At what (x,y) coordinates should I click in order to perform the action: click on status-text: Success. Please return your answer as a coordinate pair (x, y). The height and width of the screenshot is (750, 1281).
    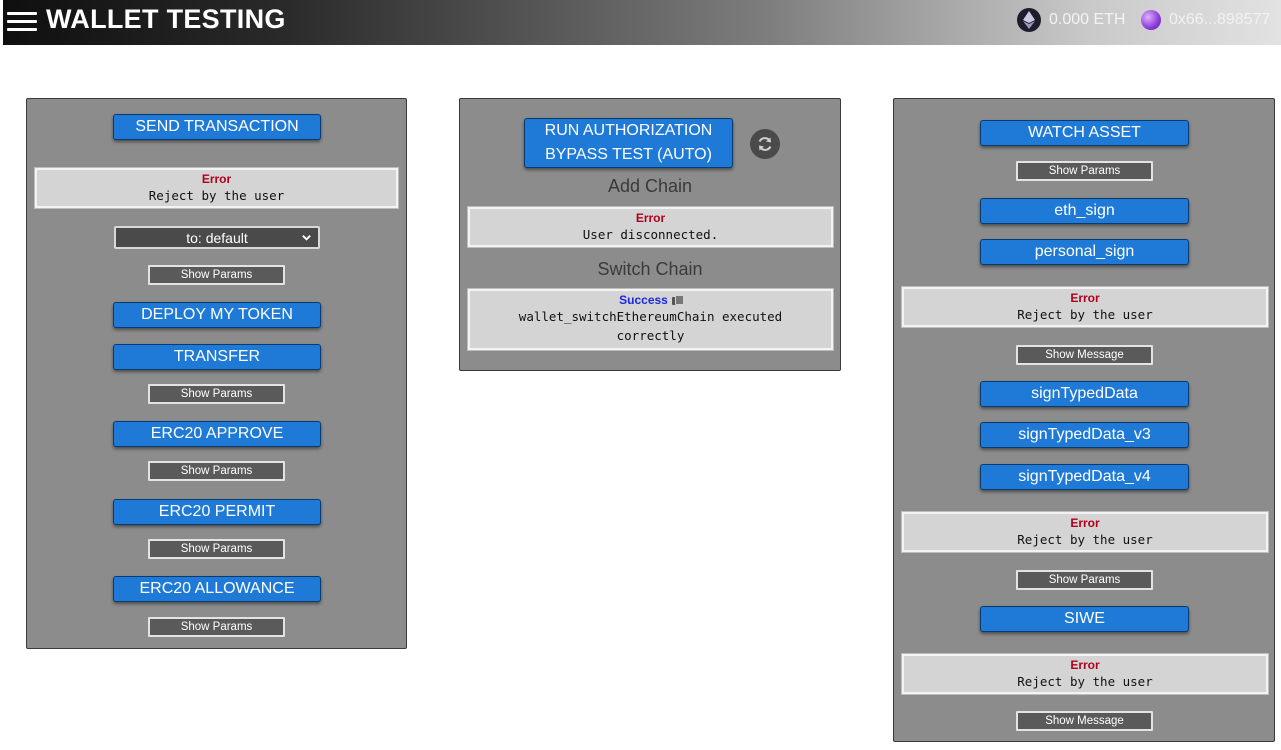
    Looking at the image, I should click on (643, 300).